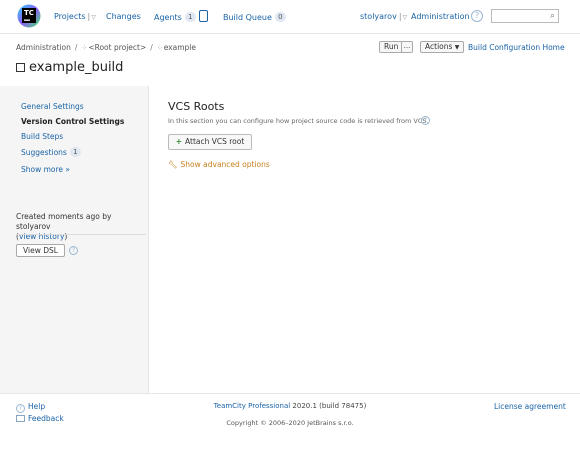  Describe the element at coordinates (378, 16) in the screenshot. I see `user-name: stolyarov` at that location.